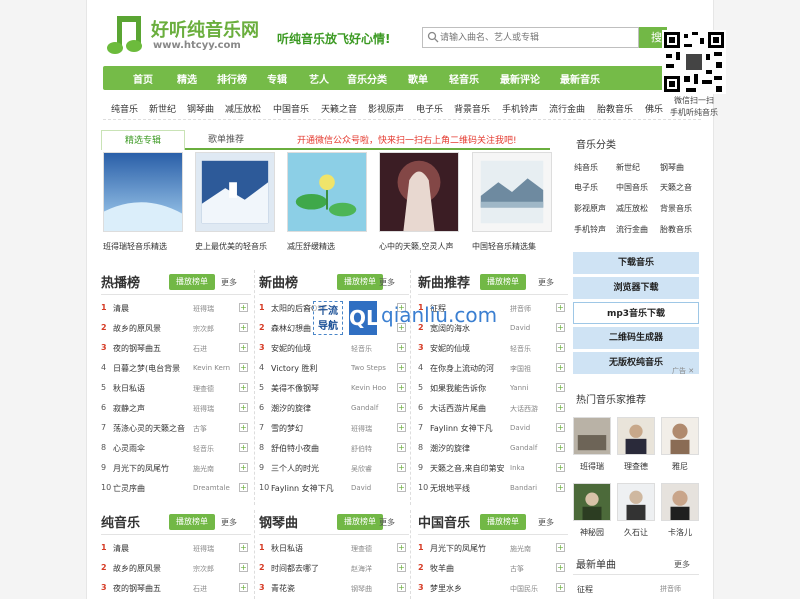  What do you see at coordinates (493, 588) in the screenshot?
I see `song-row: 3 梦里水乡 中国民乐 +` at bounding box center [493, 588].